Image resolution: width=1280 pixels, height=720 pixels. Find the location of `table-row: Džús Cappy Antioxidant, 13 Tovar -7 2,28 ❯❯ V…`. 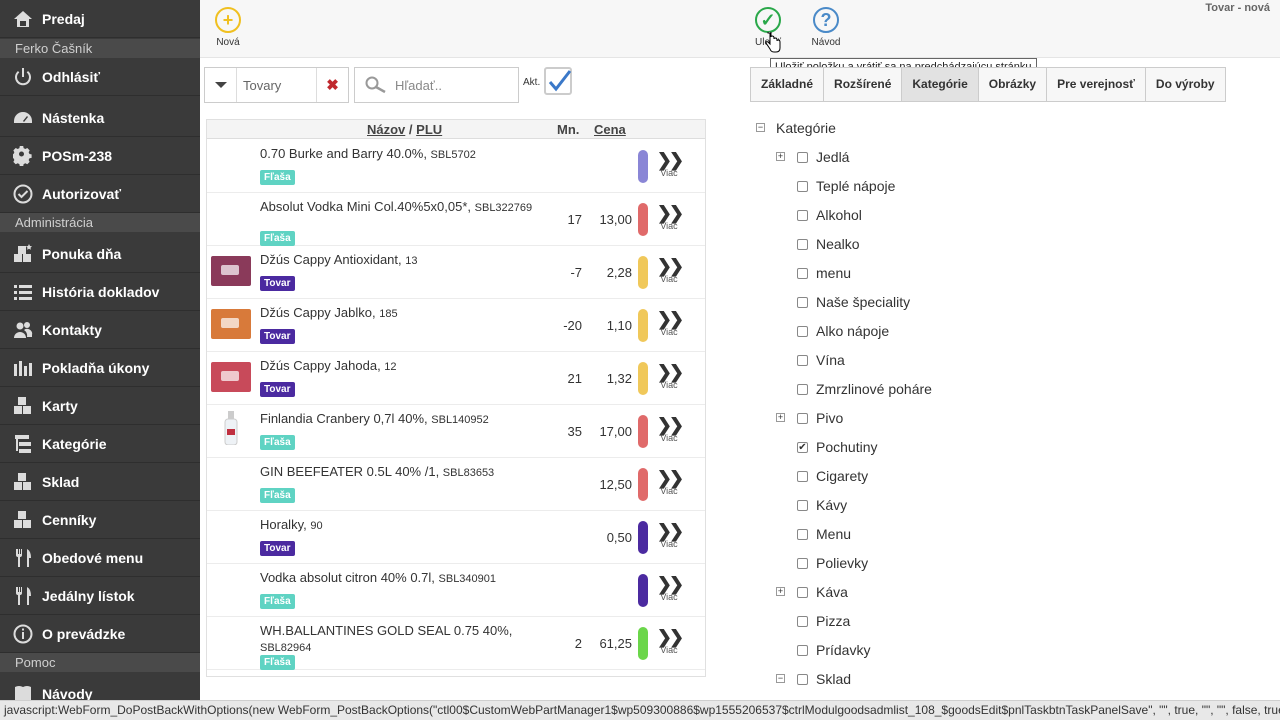

table-row: Džús Cappy Antioxidant, 13 Tovar -7 2,28 ❯❯ V… is located at coordinates (456, 272).